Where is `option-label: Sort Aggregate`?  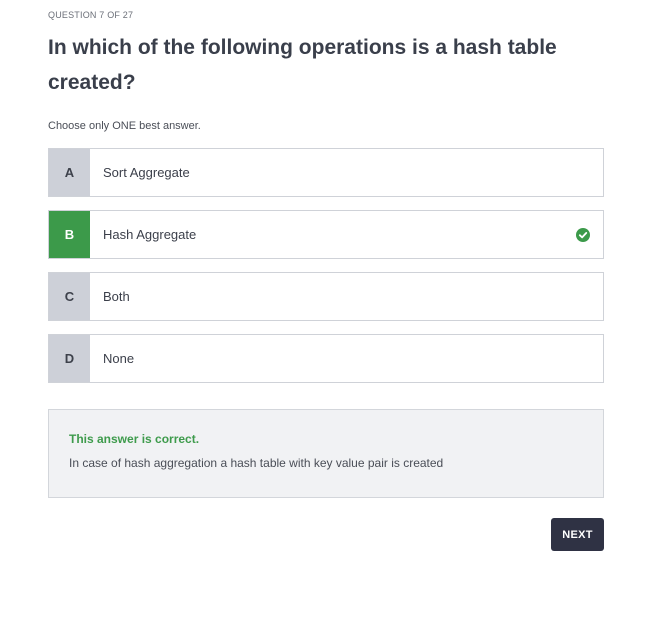
option-label: Sort Aggregate is located at coordinates (146, 172).